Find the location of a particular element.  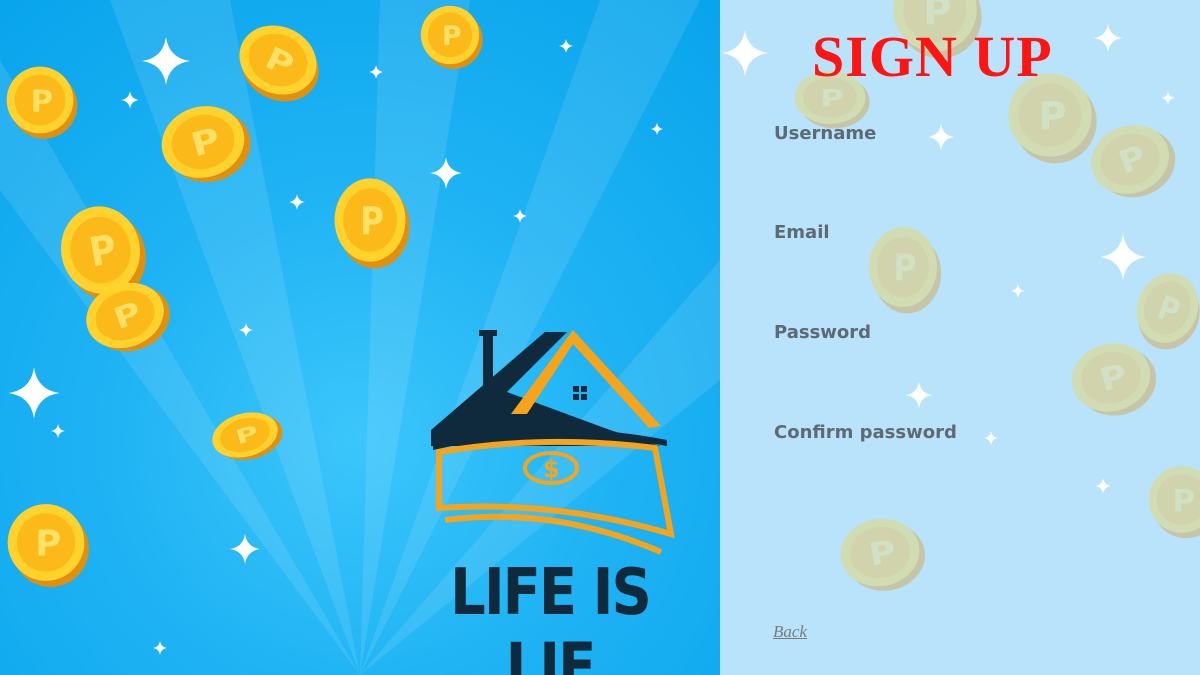

confirm-password-input is located at coordinates (941, 468).